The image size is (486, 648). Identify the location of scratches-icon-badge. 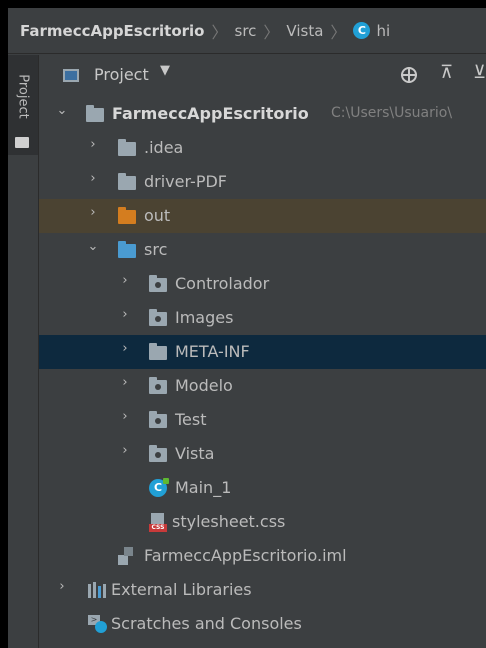
(101, 627).